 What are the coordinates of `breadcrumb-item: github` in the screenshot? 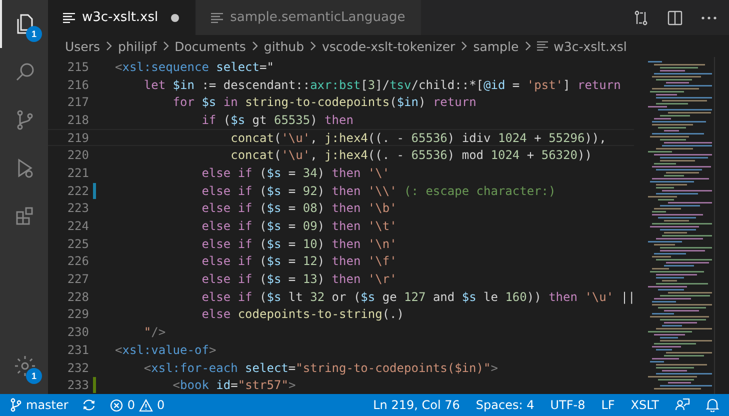 It's located at (284, 46).